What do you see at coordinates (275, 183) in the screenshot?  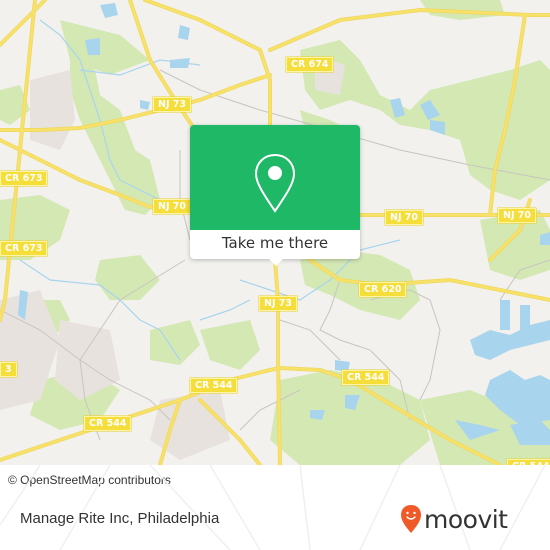 I see `location-pin-icon` at bounding box center [275, 183].